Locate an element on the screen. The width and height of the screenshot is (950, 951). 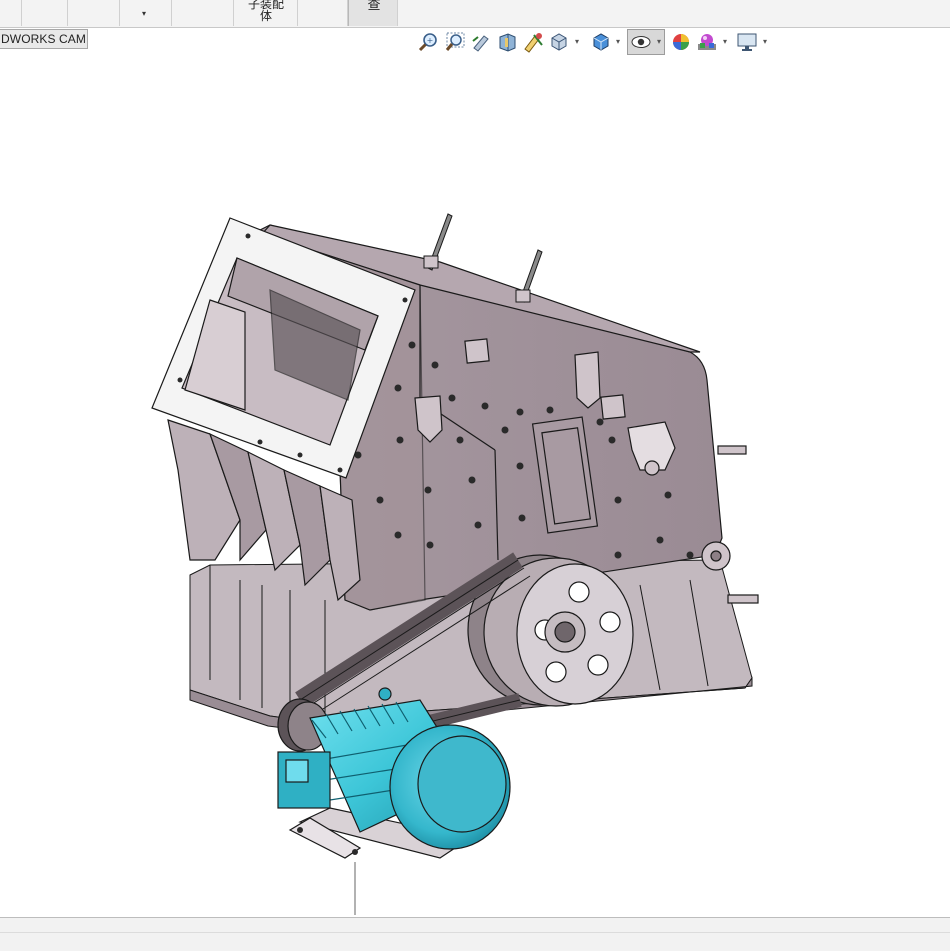
zoom-to-area-icon is located at coordinates (455, 42).